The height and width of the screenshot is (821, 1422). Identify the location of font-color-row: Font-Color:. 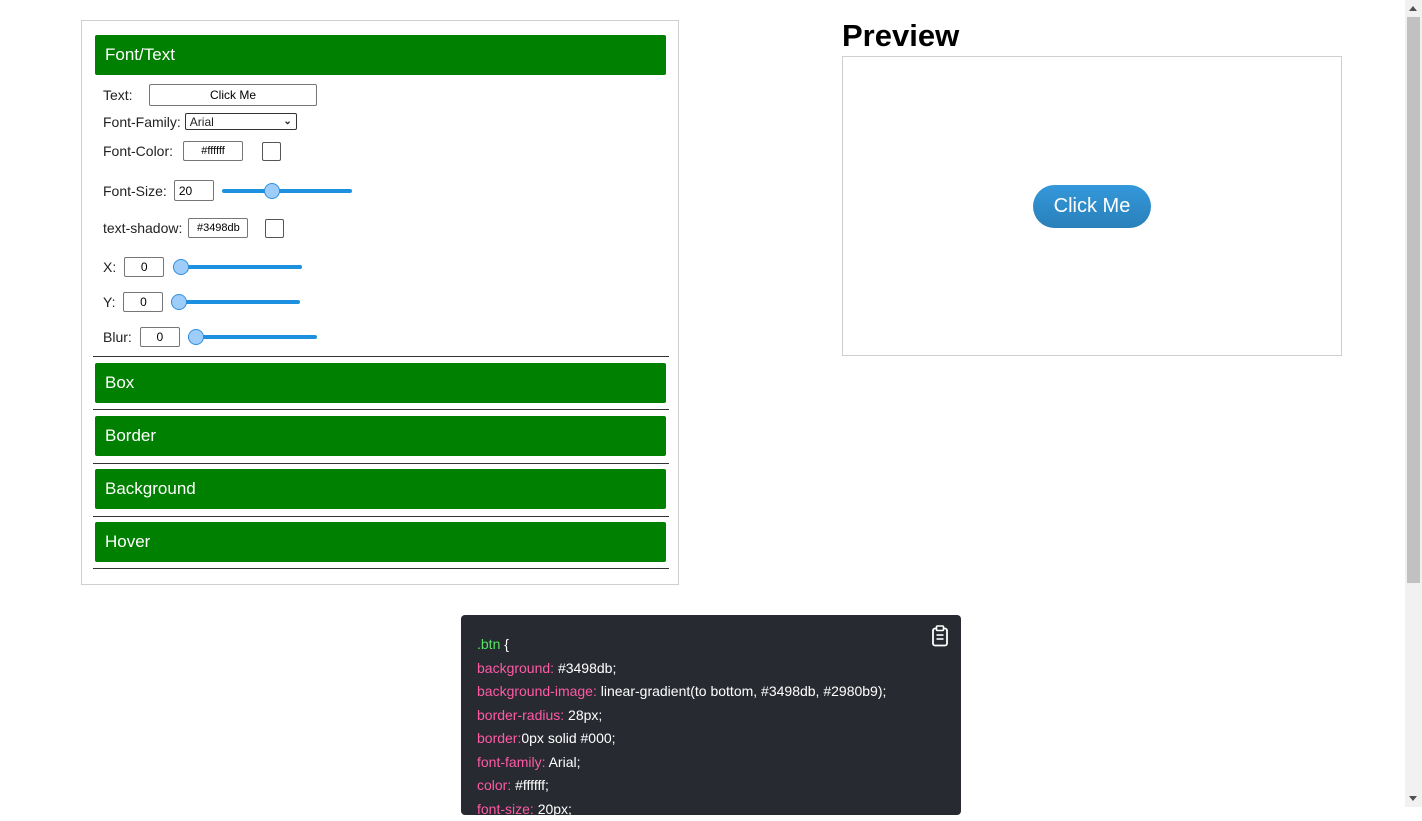
(192, 151).